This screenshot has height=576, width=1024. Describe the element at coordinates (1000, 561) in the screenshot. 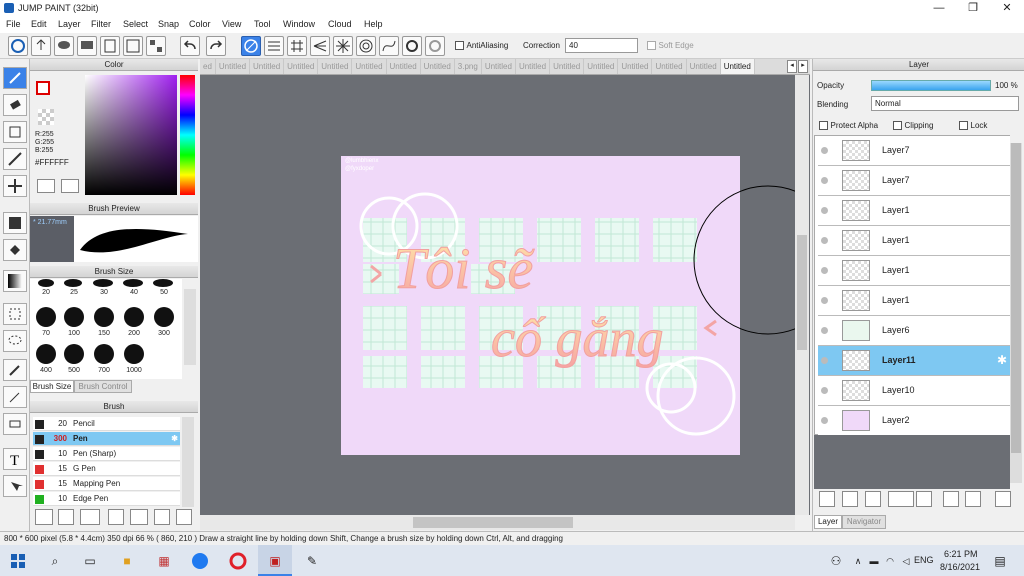

I see `notifications-icon: ▤` at that location.